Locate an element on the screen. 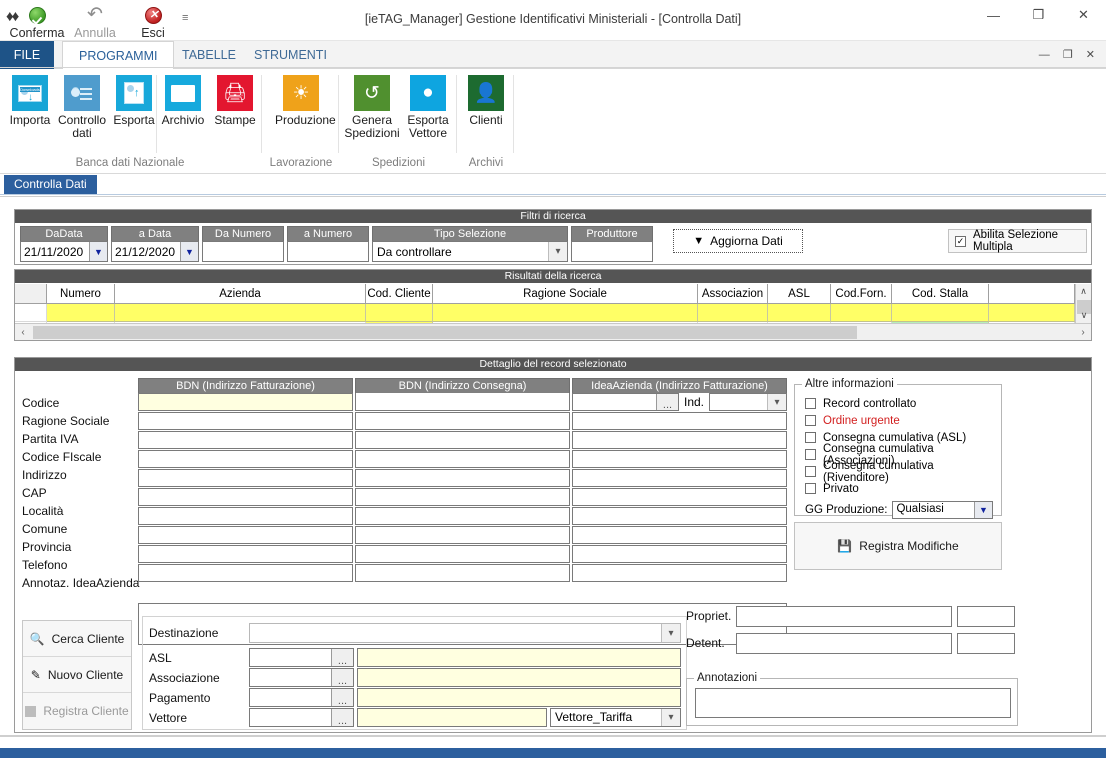  field-bdn-cons-cap is located at coordinates (462, 497).